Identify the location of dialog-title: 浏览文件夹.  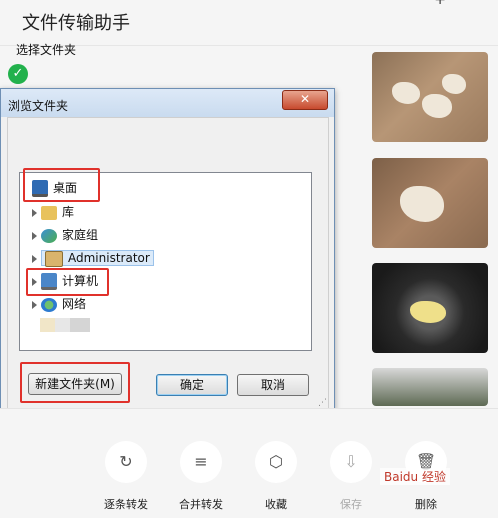
(38, 106).